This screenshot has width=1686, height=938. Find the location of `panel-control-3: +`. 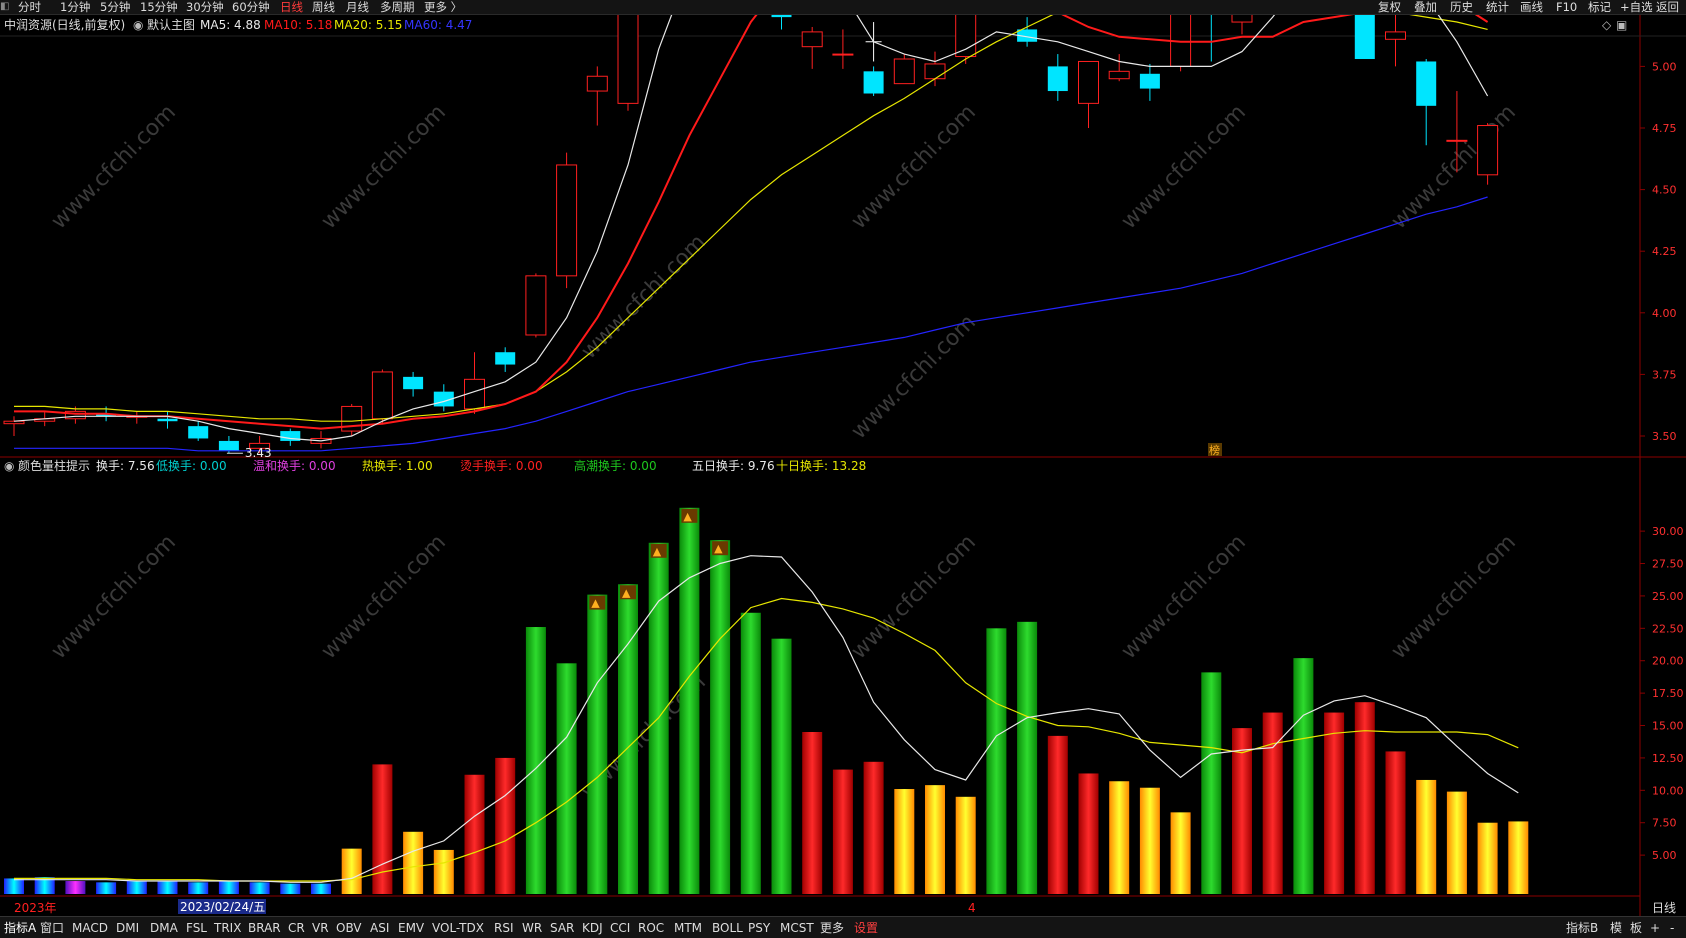

panel-control-3: + is located at coordinates (1655, 928).